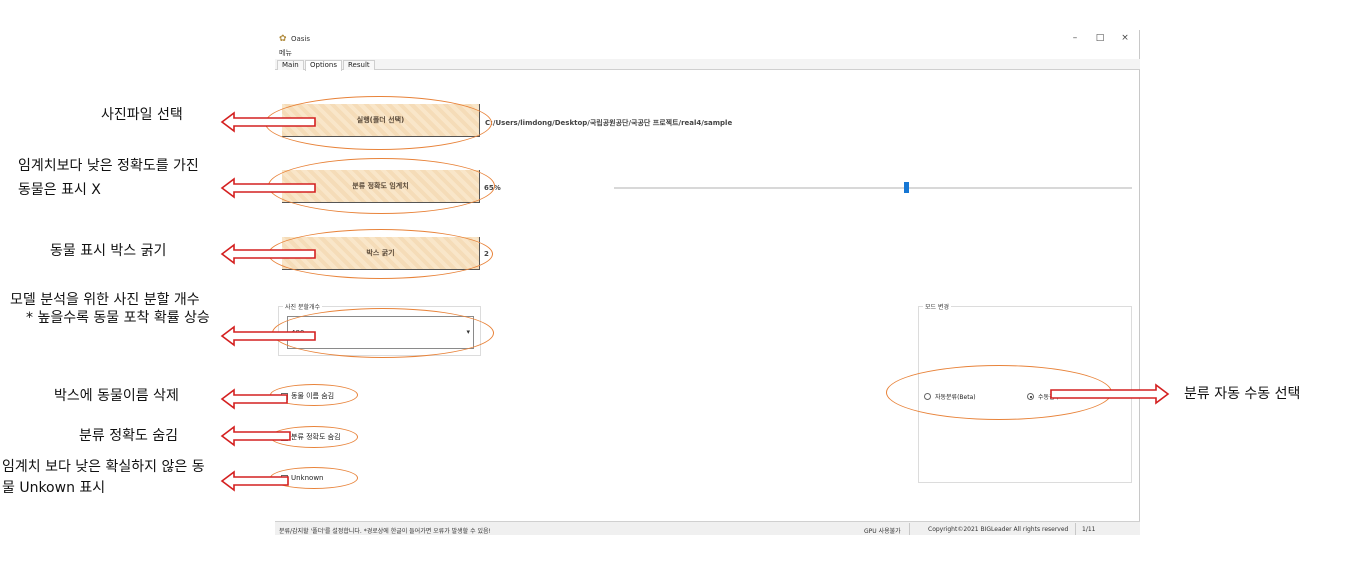 Image resolution: width=1368 pixels, height=561 pixels. Describe the element at coordinates (129, 436) in the screenshot. I see `annotation-hide-accuracy: 분류 정확도 숨김` at that location.